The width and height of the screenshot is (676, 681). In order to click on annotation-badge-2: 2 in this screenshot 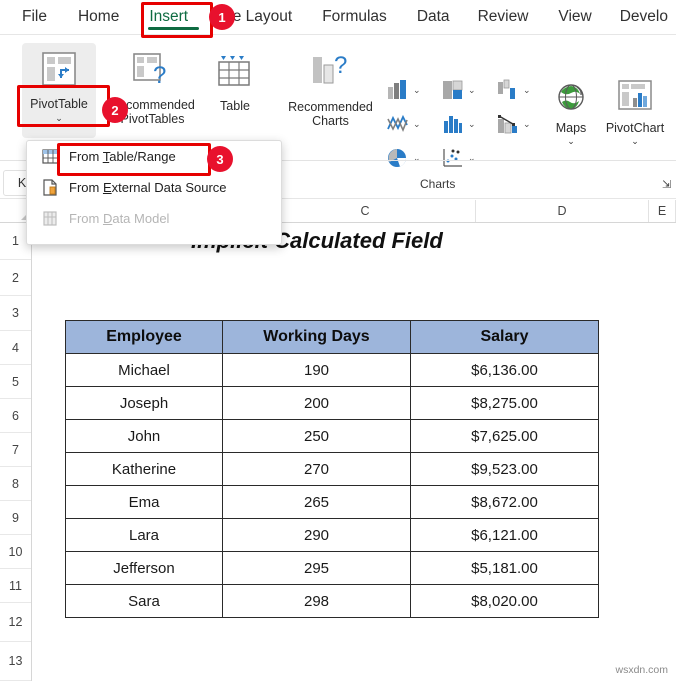, I will do `click(115, 110)`.